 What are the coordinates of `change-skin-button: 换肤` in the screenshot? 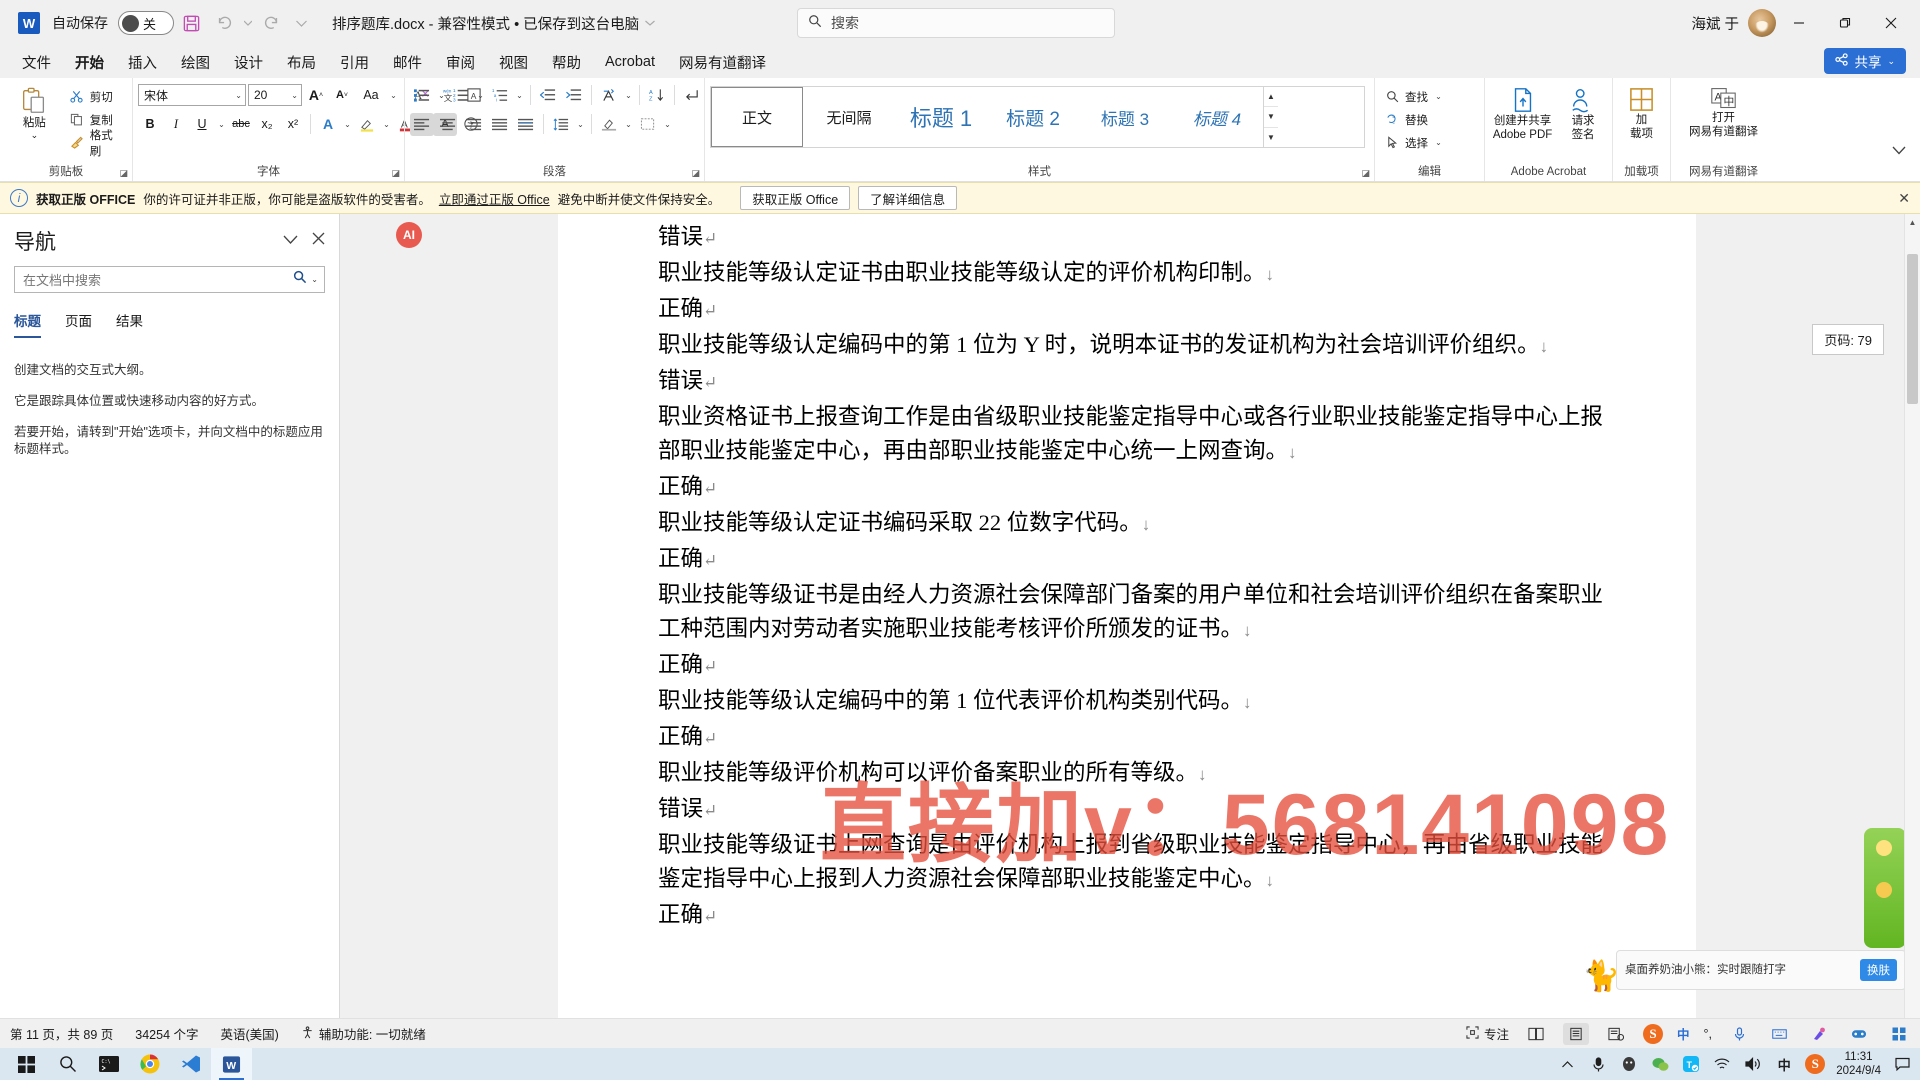 It's located at (1878, 970).